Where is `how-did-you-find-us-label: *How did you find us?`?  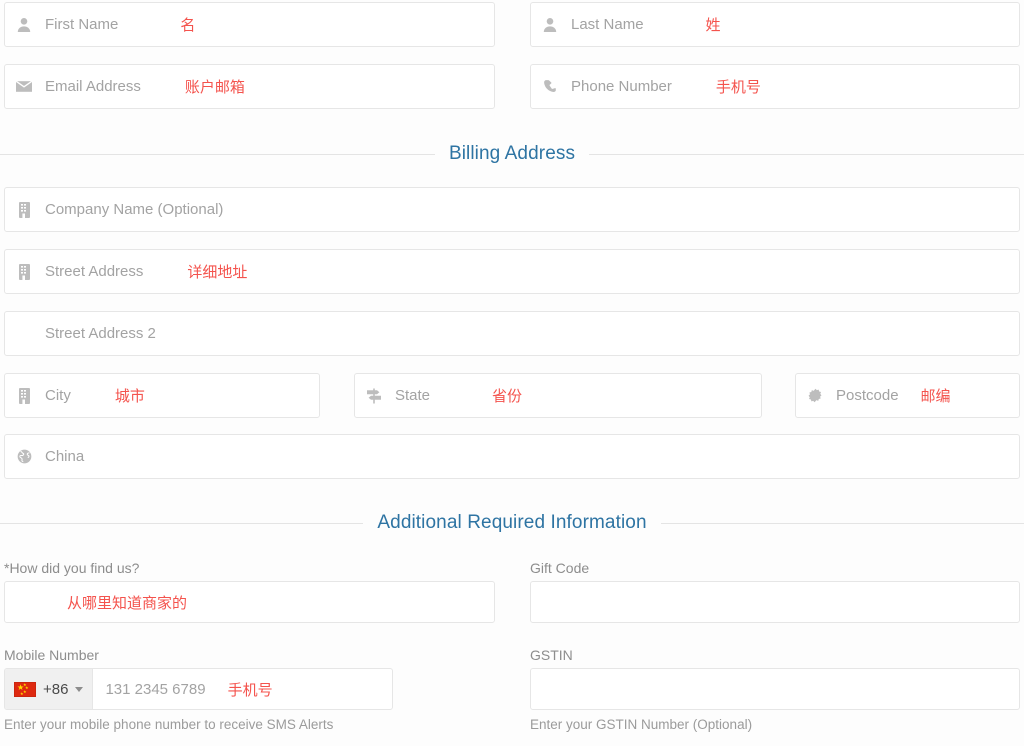
how-did-you-find-us-label: *How did you find us? is located at coordinates (72, 568).